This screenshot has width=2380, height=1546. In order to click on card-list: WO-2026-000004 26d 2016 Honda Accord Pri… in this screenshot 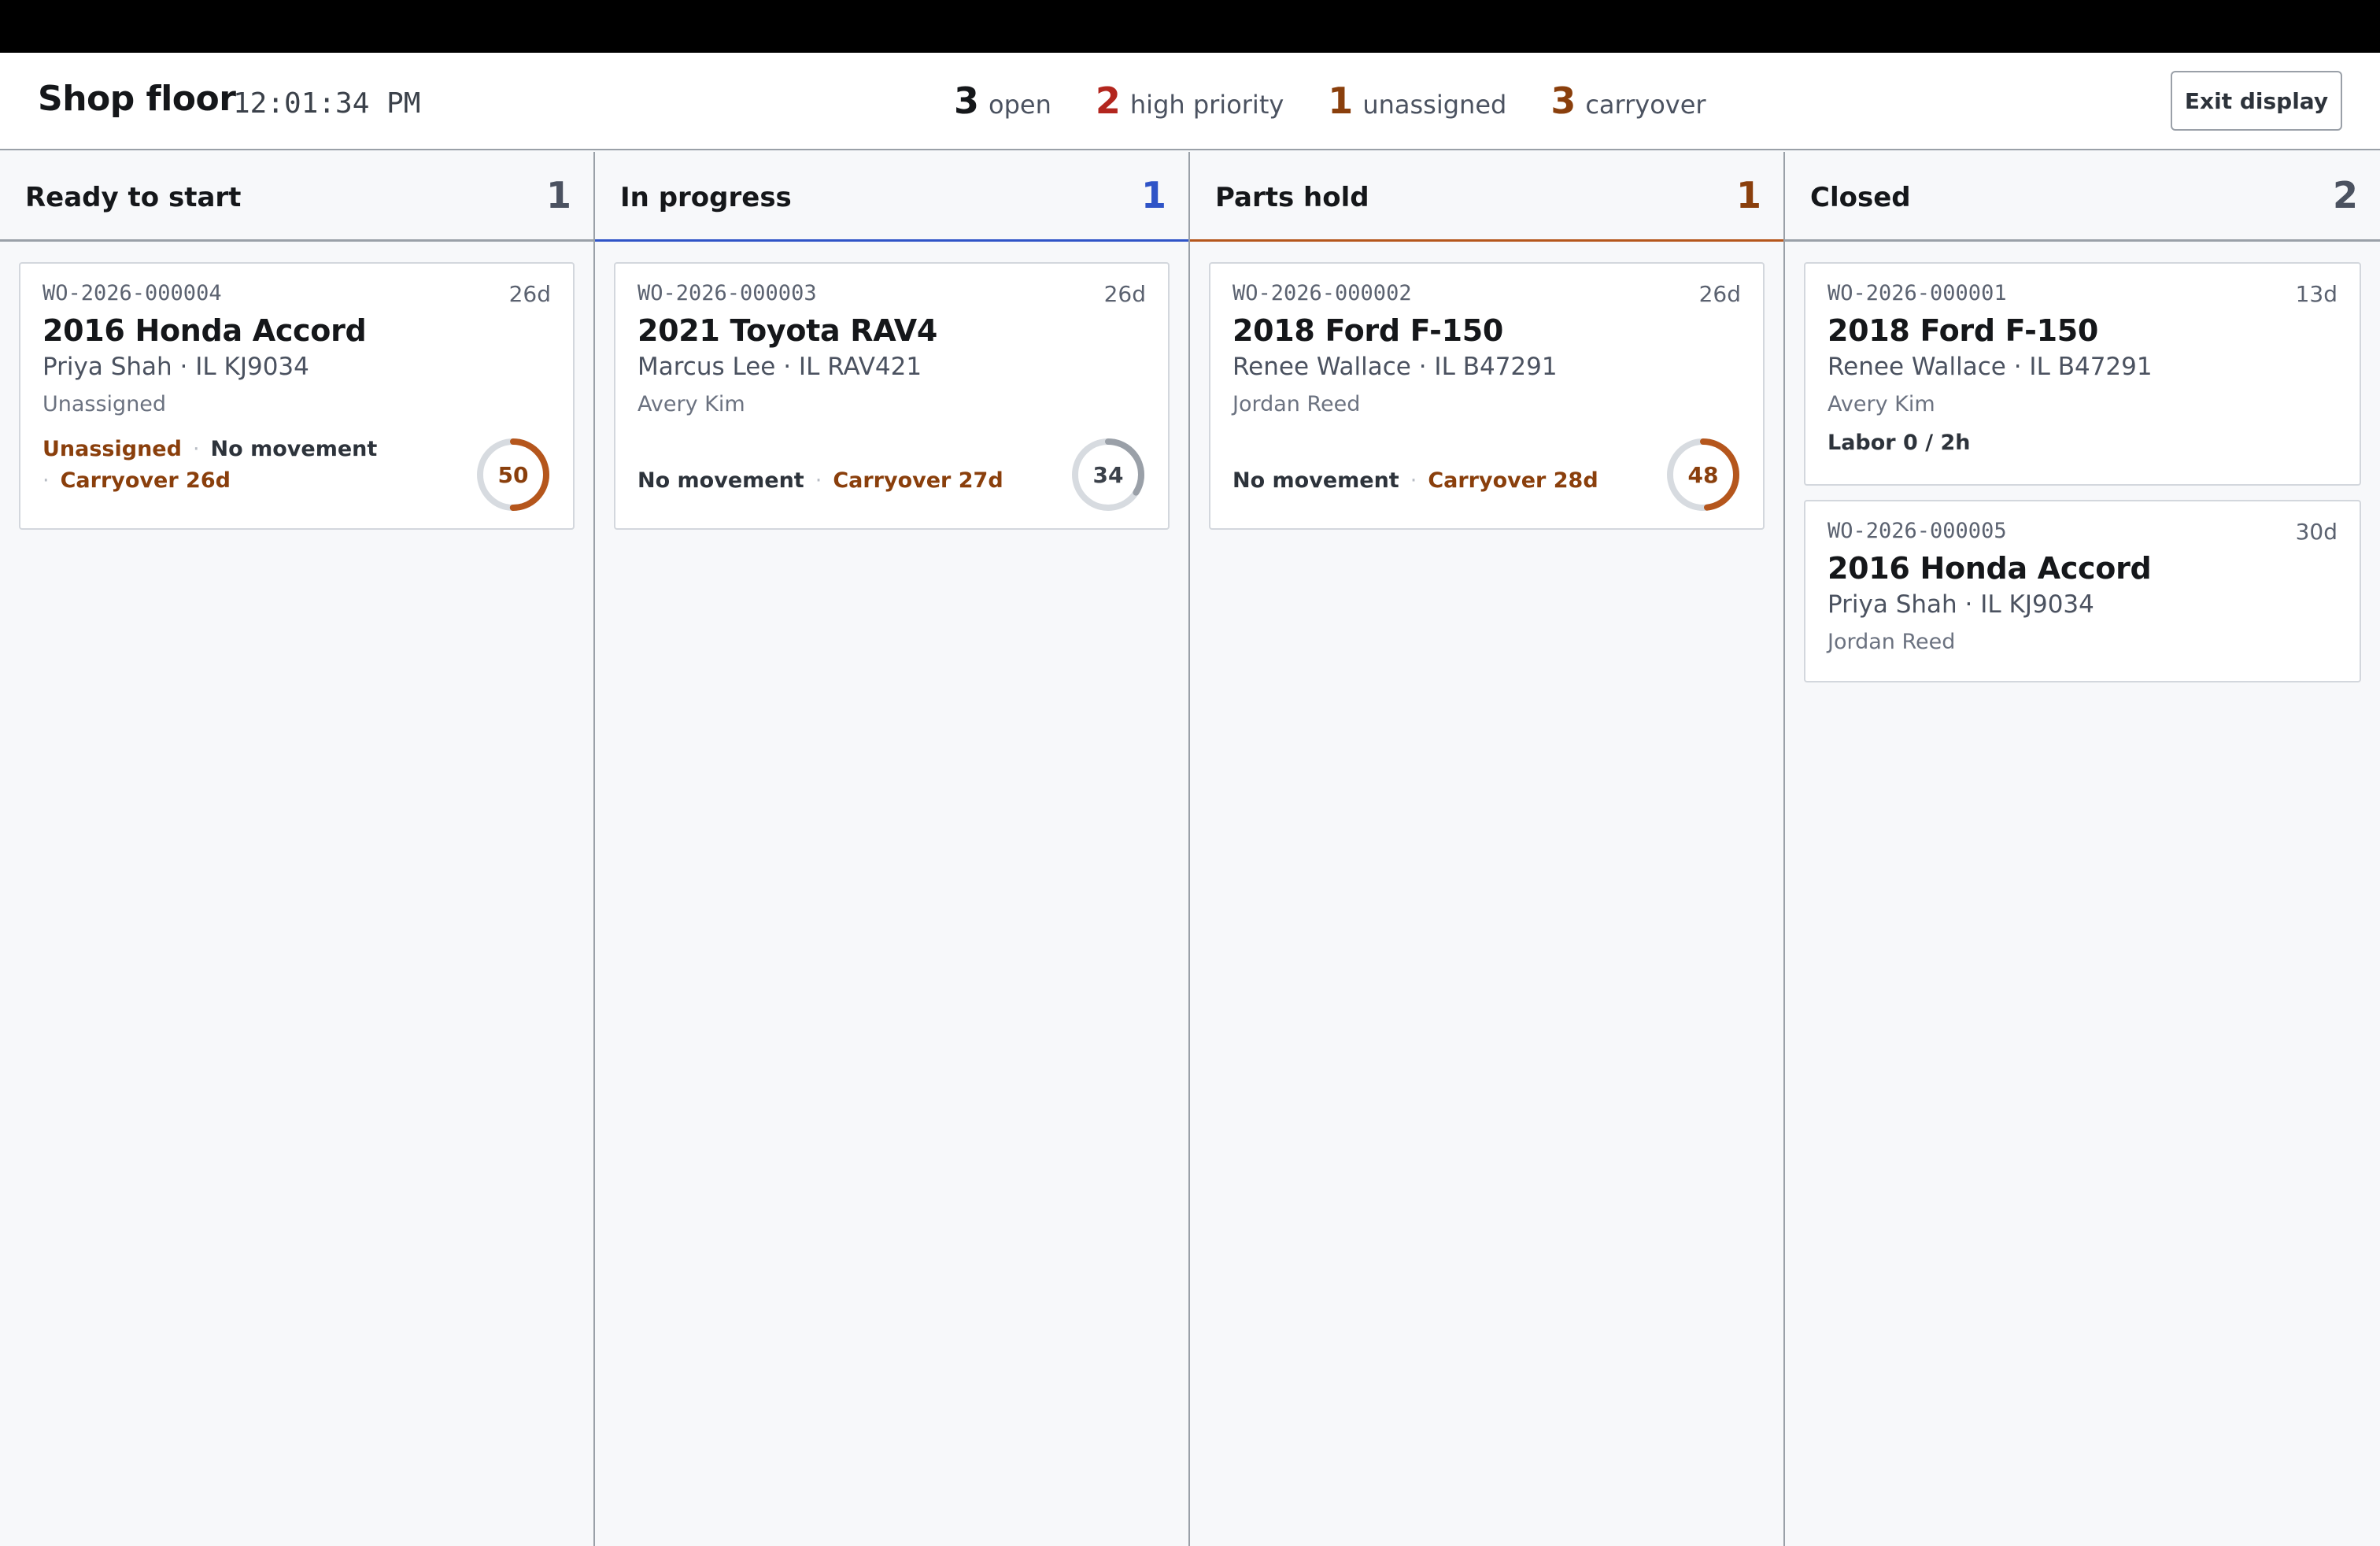, I will do `click(296, 386)`.